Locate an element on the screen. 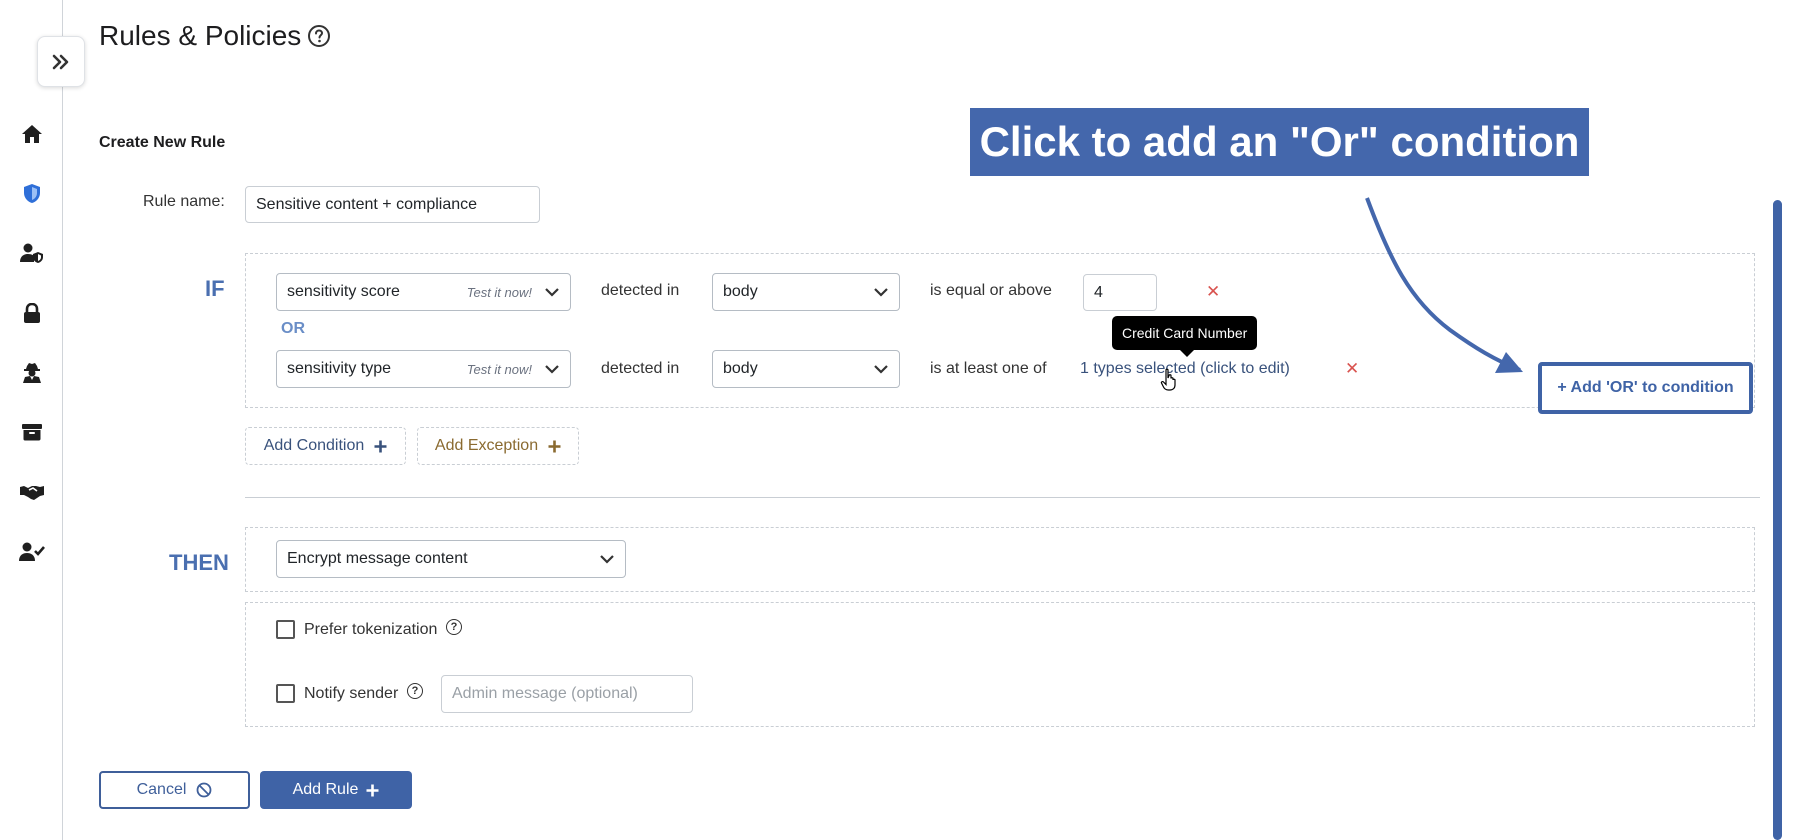 This screenshot has height=840, width=1798. condition-1-value-input: 4 is located at coordinates (1120, 292).